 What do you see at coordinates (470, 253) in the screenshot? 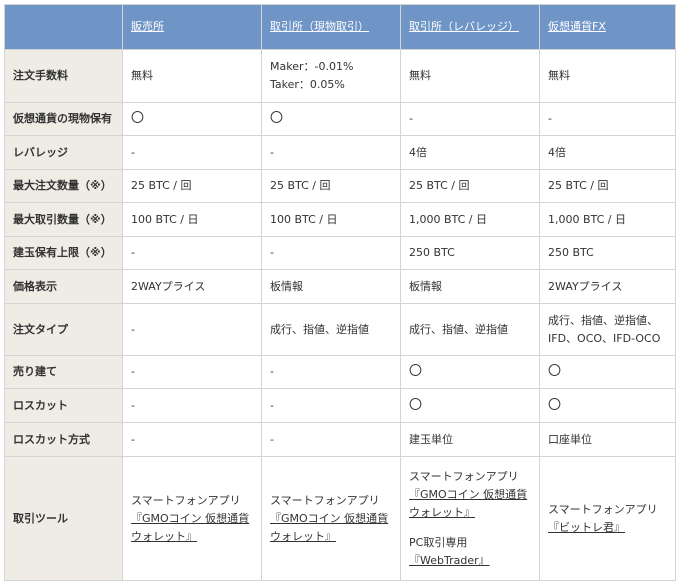
I see `cell-exchange-leverage: 250 BTC` at bounding box center [470, 253].